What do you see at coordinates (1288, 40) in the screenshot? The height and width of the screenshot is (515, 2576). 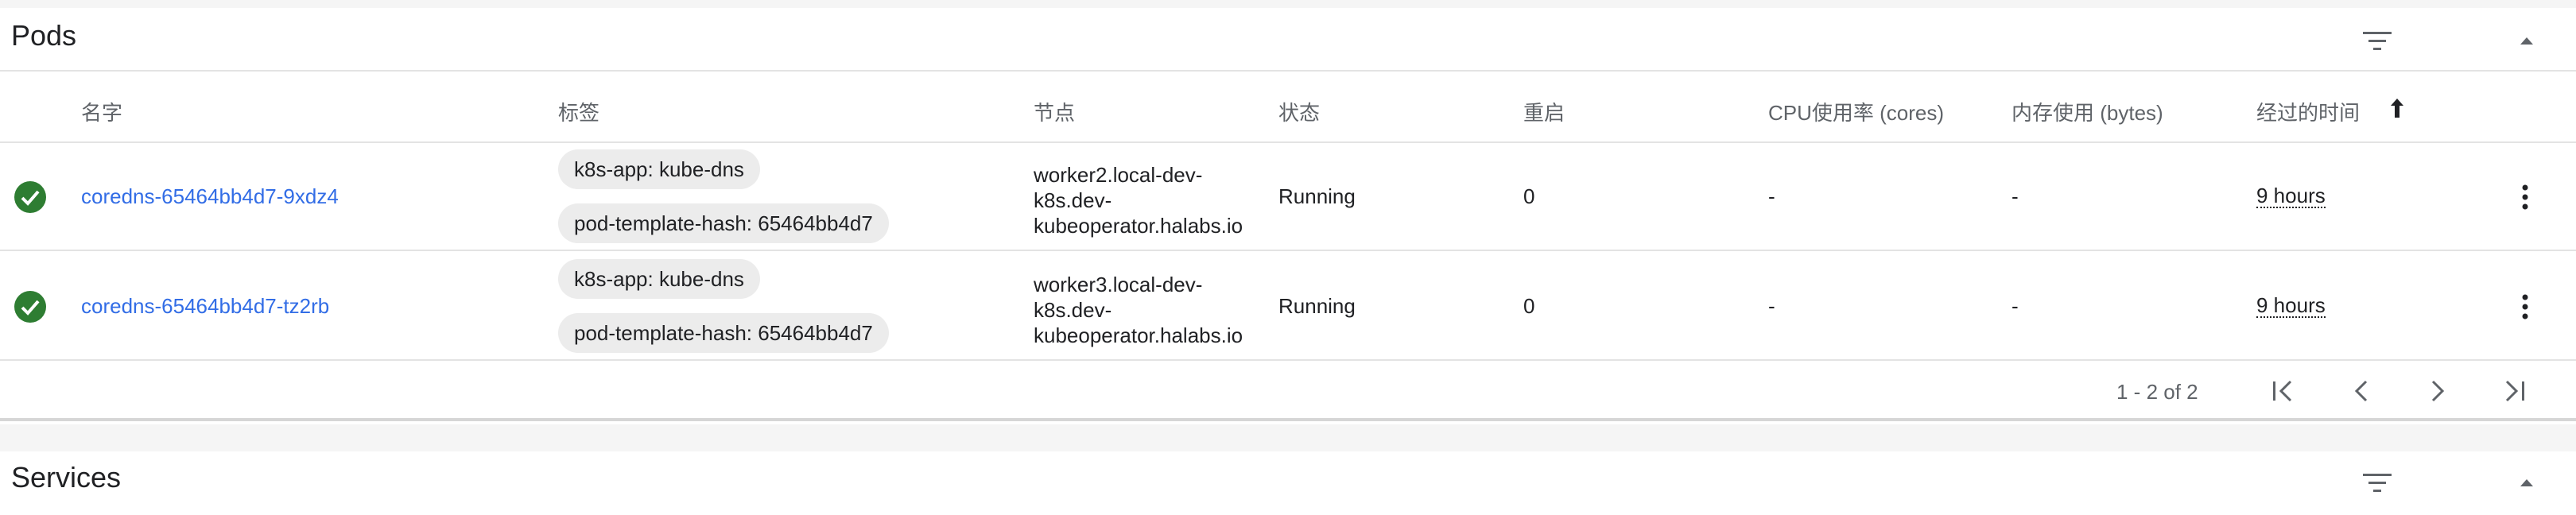 I see `pods-card-header: Pods` at bounding box center [1288, 40].